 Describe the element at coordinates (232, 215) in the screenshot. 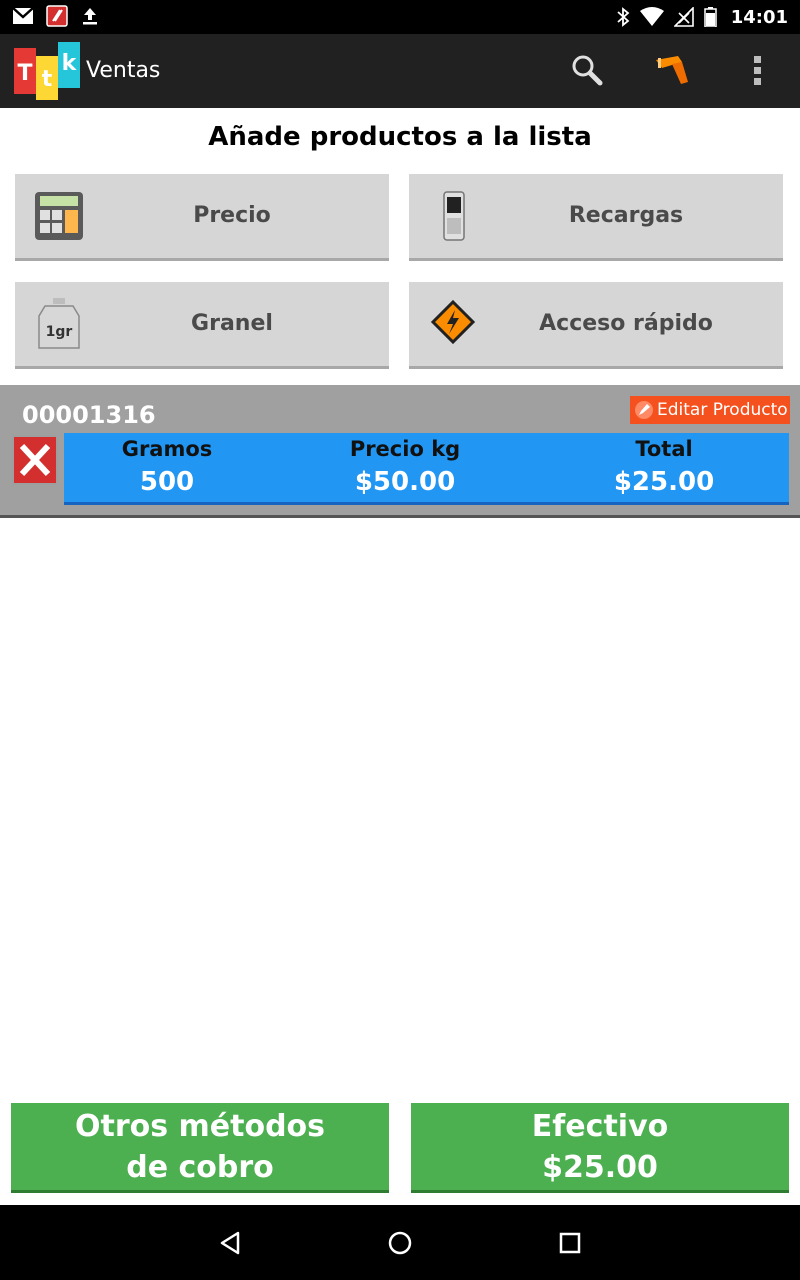

I see `precio-label: Precio` at that location.